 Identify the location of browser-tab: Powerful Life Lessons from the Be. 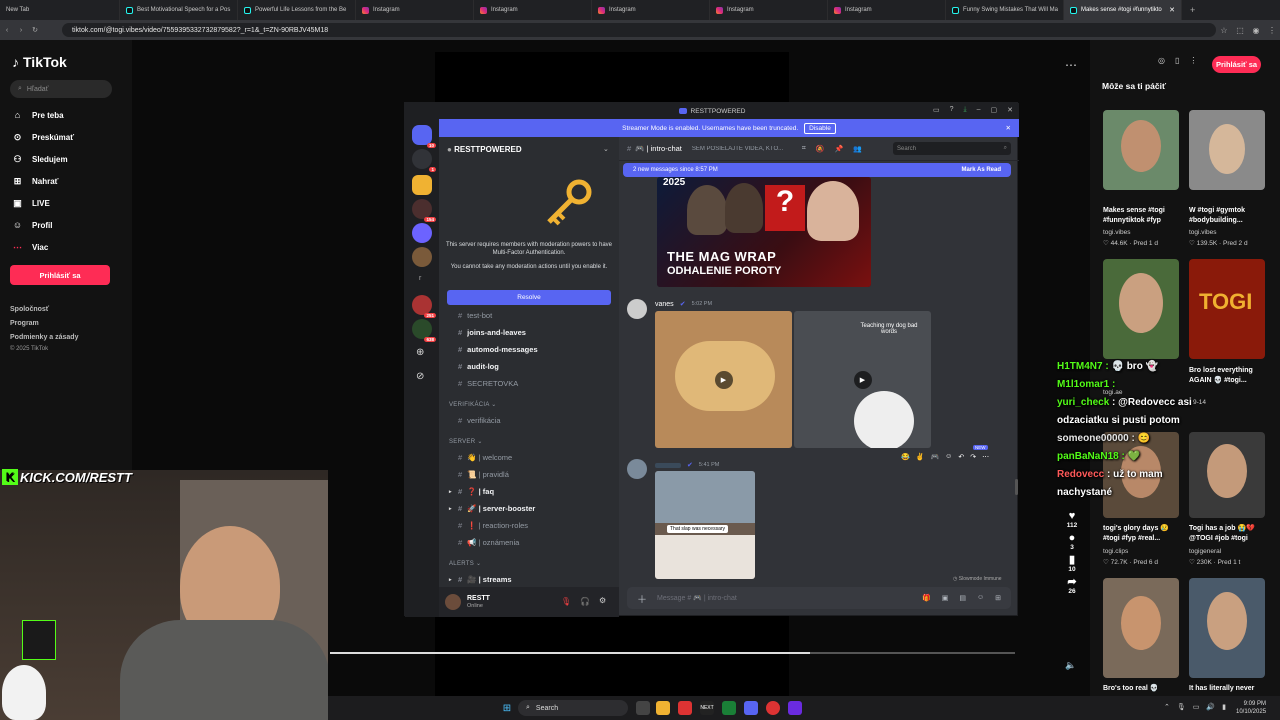
(297, 10).